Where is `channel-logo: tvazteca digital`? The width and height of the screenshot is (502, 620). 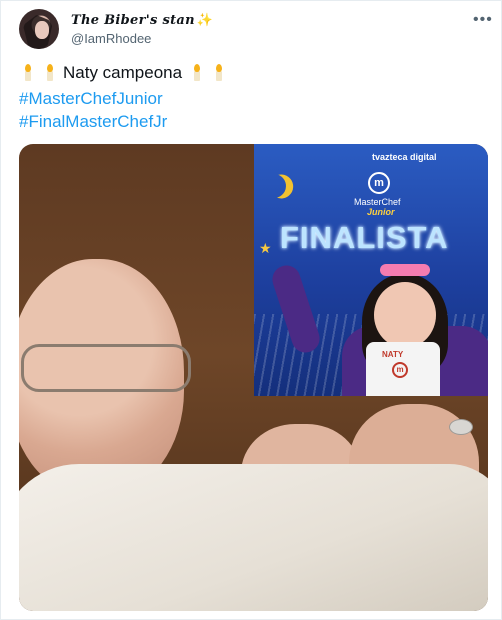 channel-logo: tvazteca digital is located at coordinates (404, 157).